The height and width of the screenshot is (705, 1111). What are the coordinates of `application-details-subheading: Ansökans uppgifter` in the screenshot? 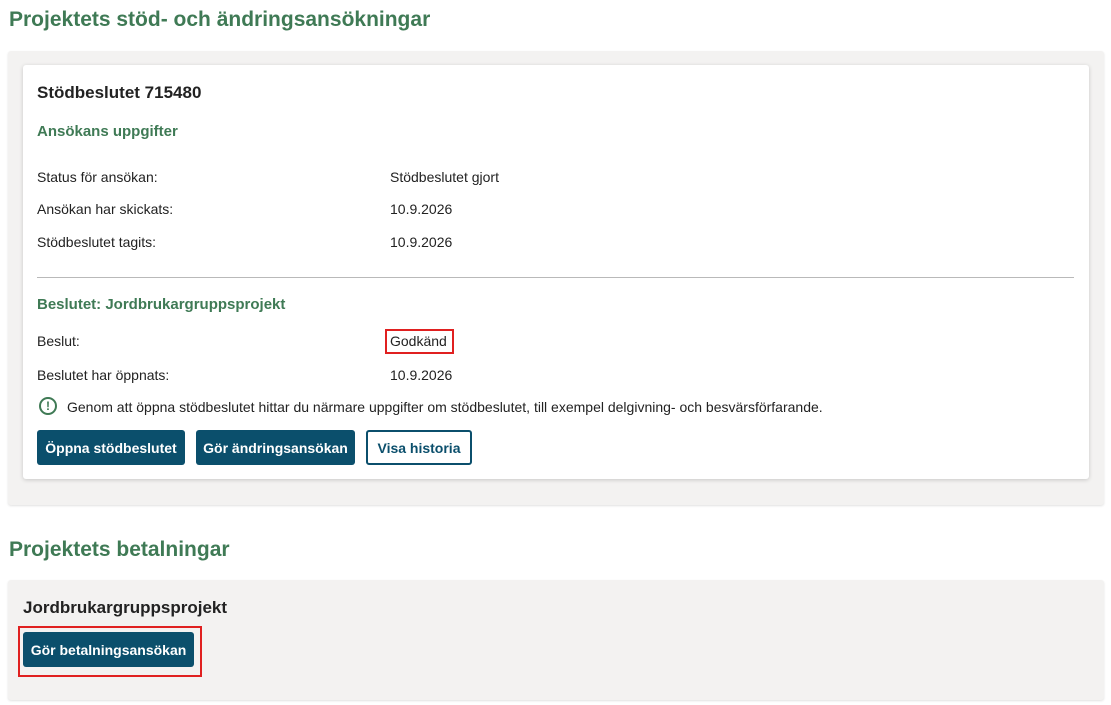 It's located at (107, 131).